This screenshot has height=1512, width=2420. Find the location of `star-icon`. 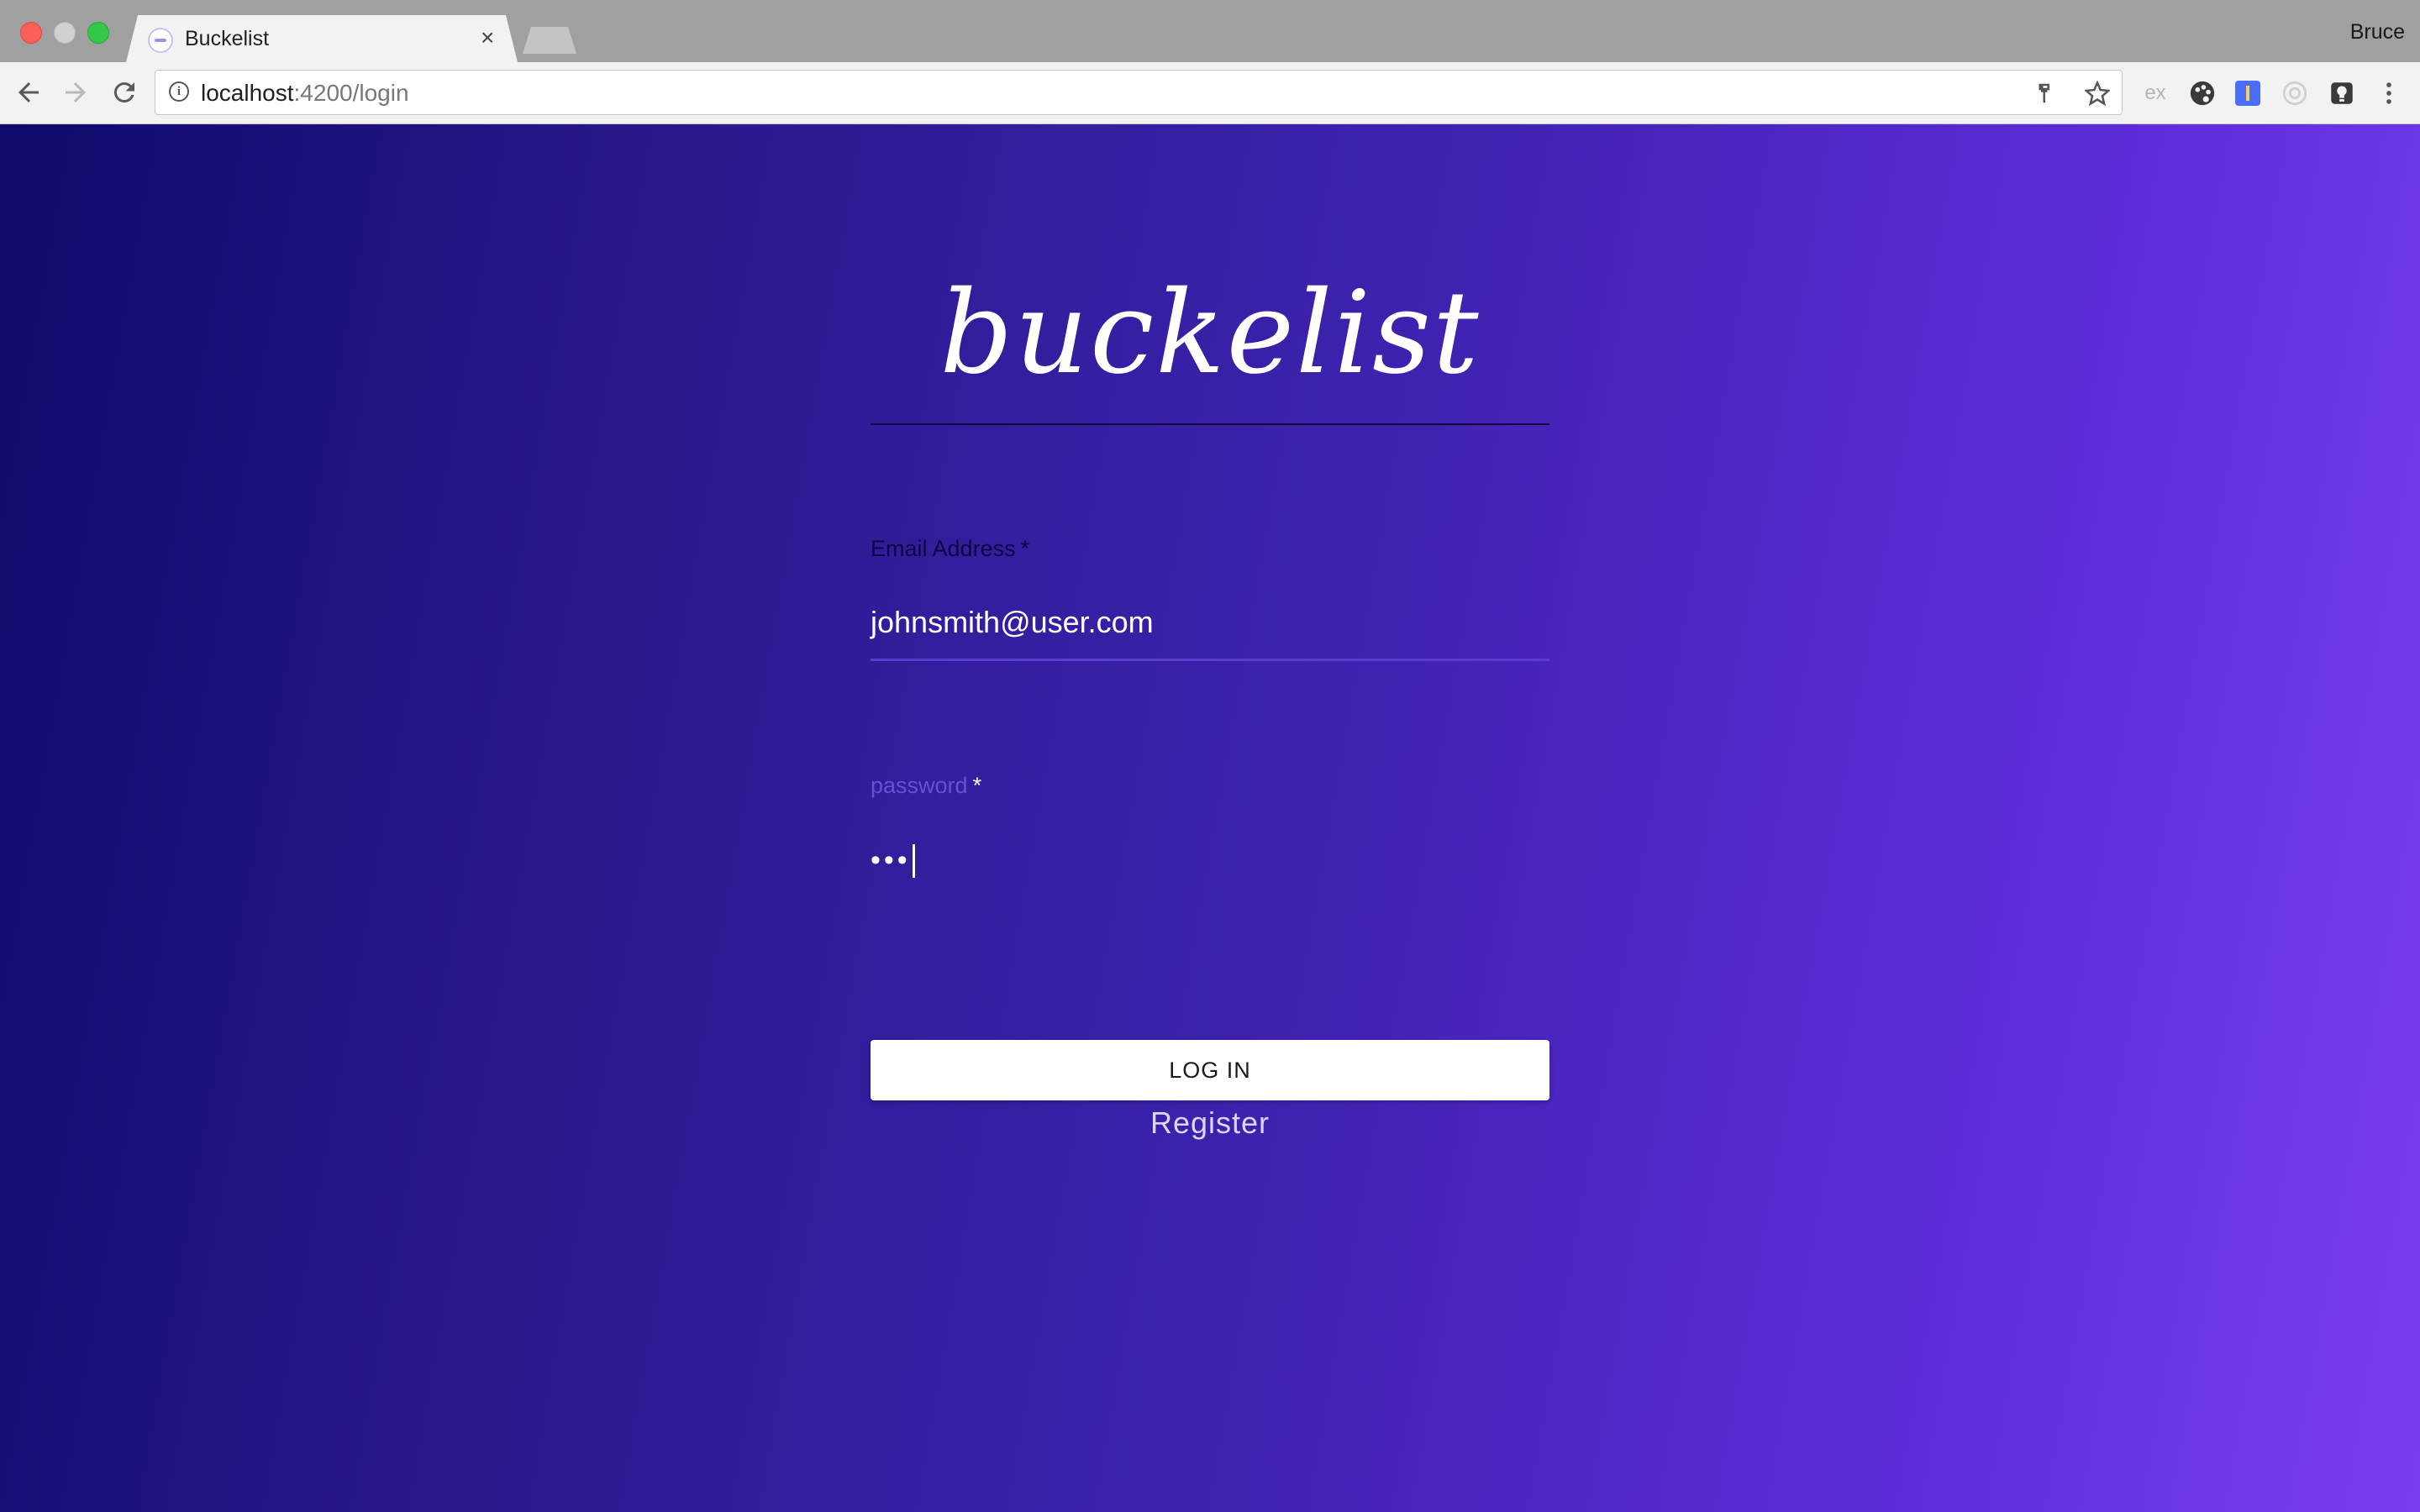

star-icon is located at coordinates (2097, 93).